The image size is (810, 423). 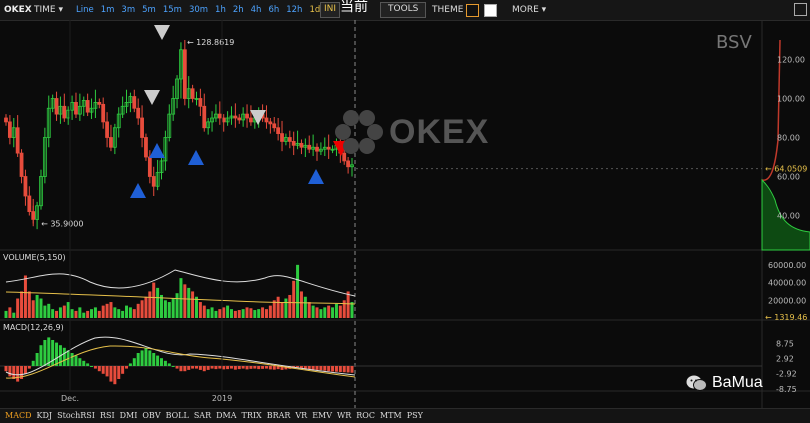 What do you see at coordinates (415, 416) in the screenshot?
I see `indicator-tab-psy: PSY` at bounding box center [415, 416].